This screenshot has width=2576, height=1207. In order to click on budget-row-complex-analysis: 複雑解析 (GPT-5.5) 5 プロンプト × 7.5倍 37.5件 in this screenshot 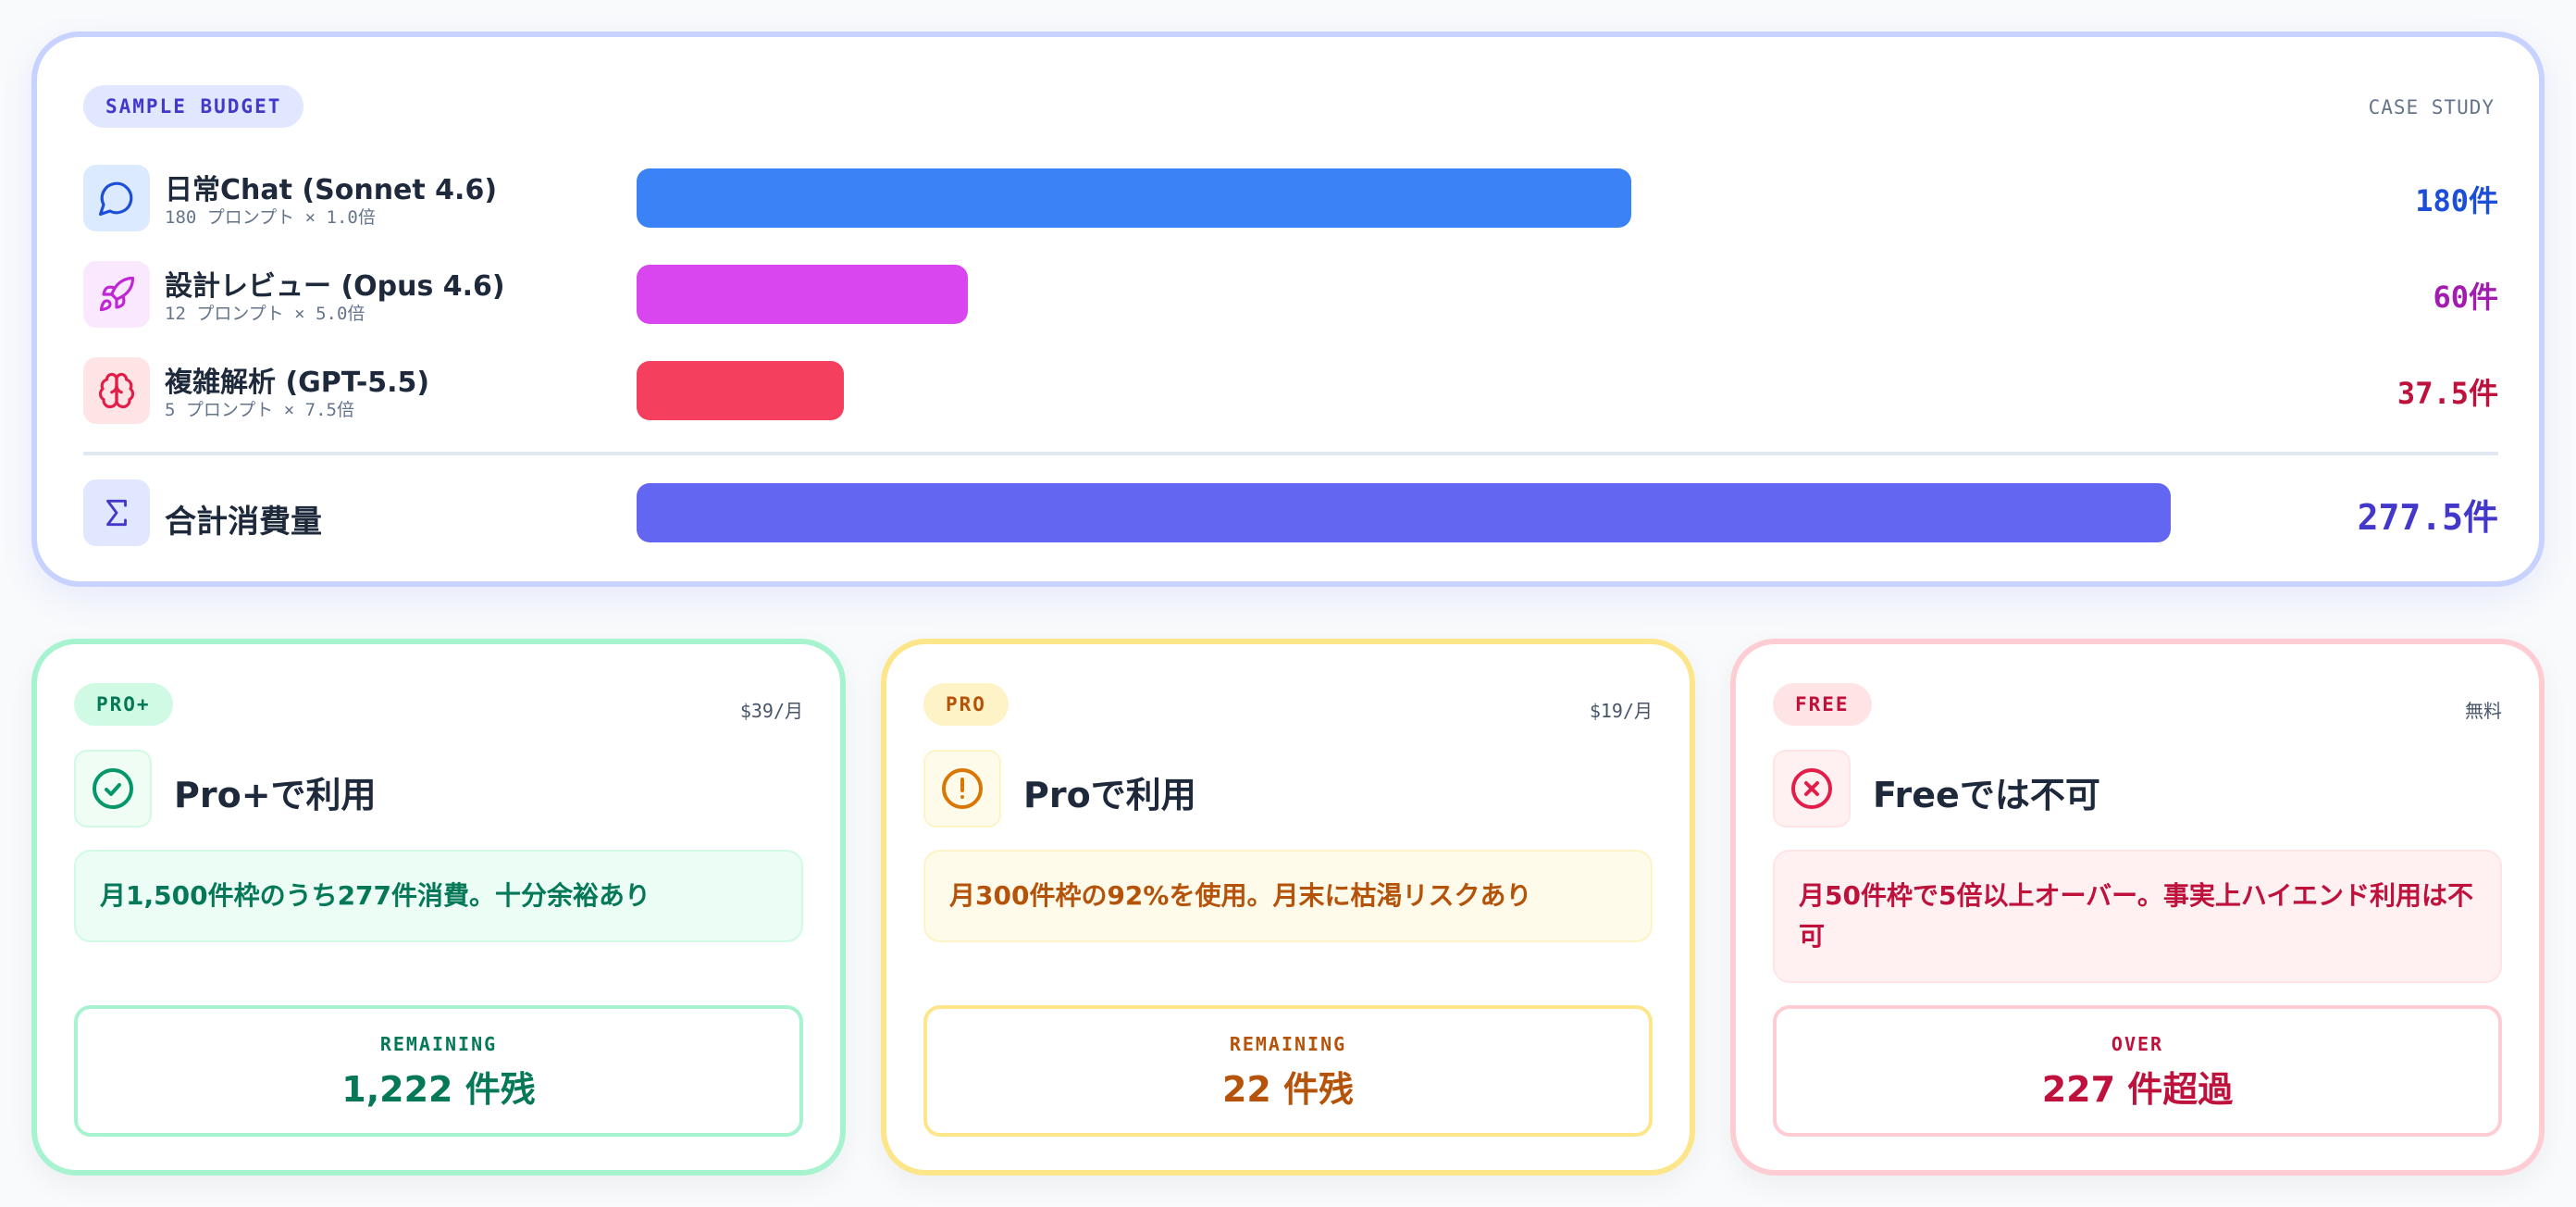, I will do `click(1291, 390)`.